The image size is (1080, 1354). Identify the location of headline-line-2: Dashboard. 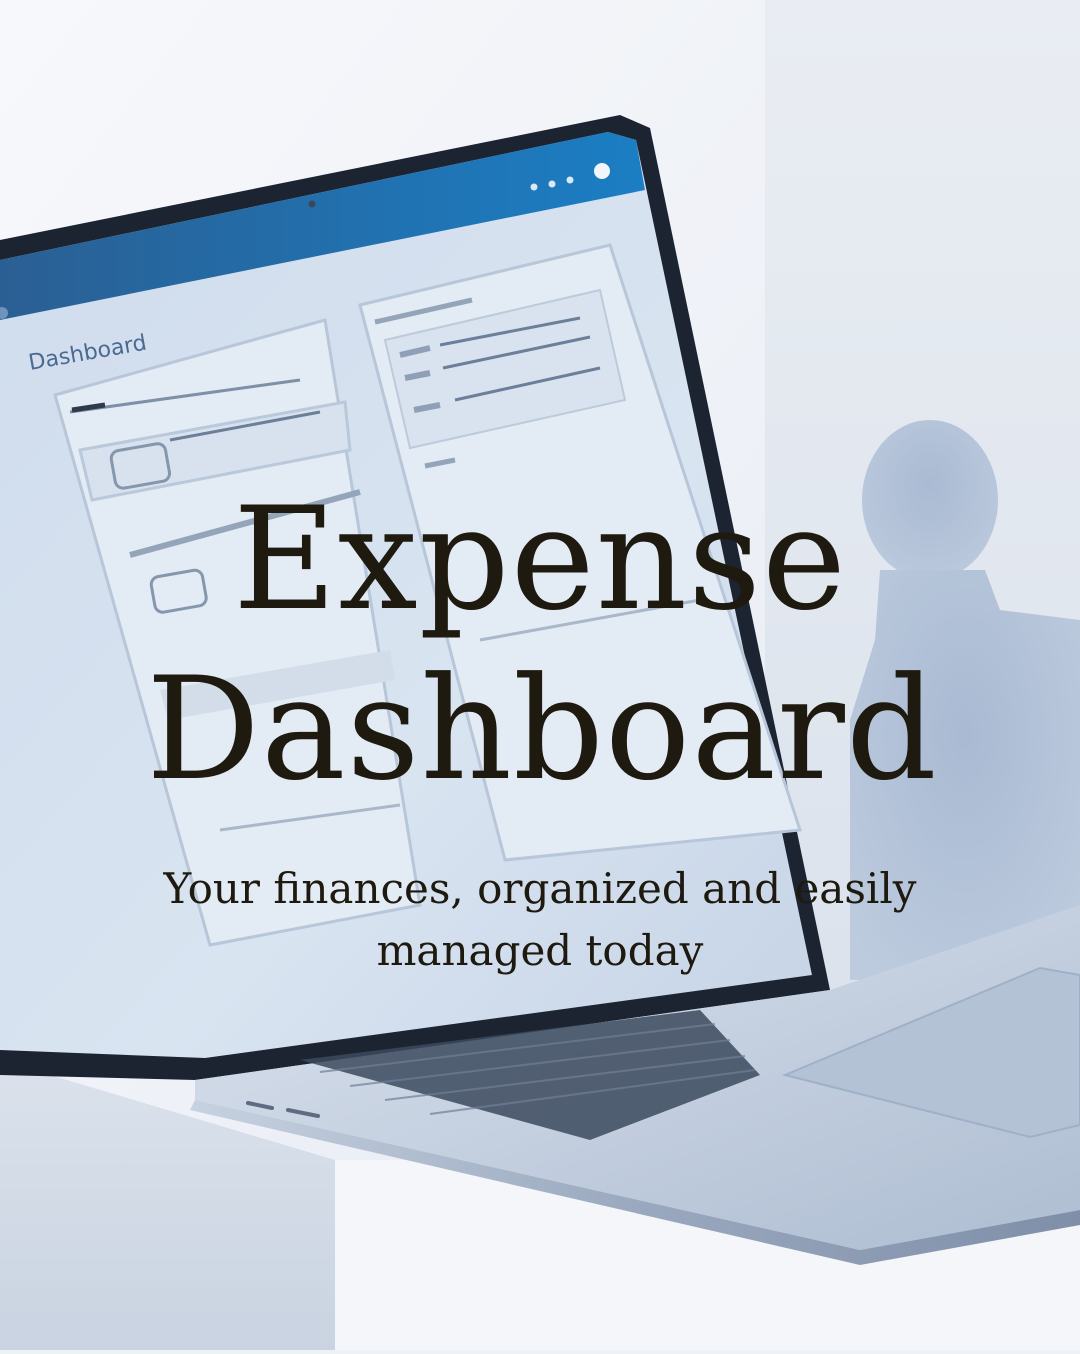
(542, 729).